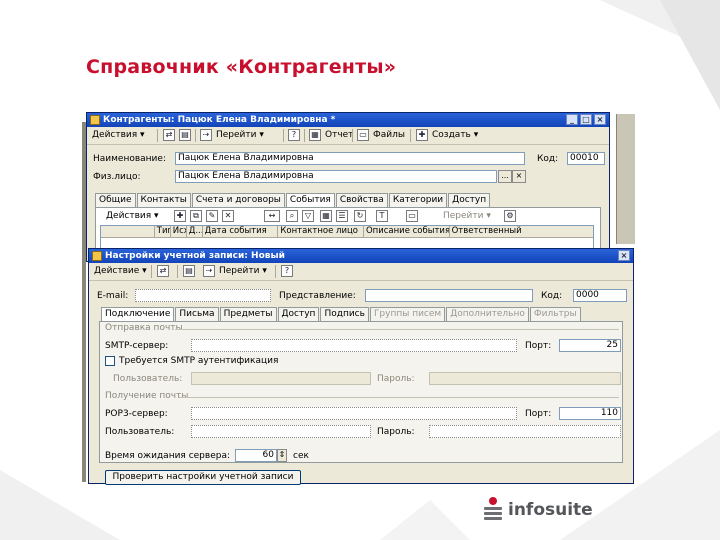 The width and height of the screenshot is (720, 540). Describe the element at coordinates (469, 200) in the screenshot. I see `tab-access: Доступ` at that location.